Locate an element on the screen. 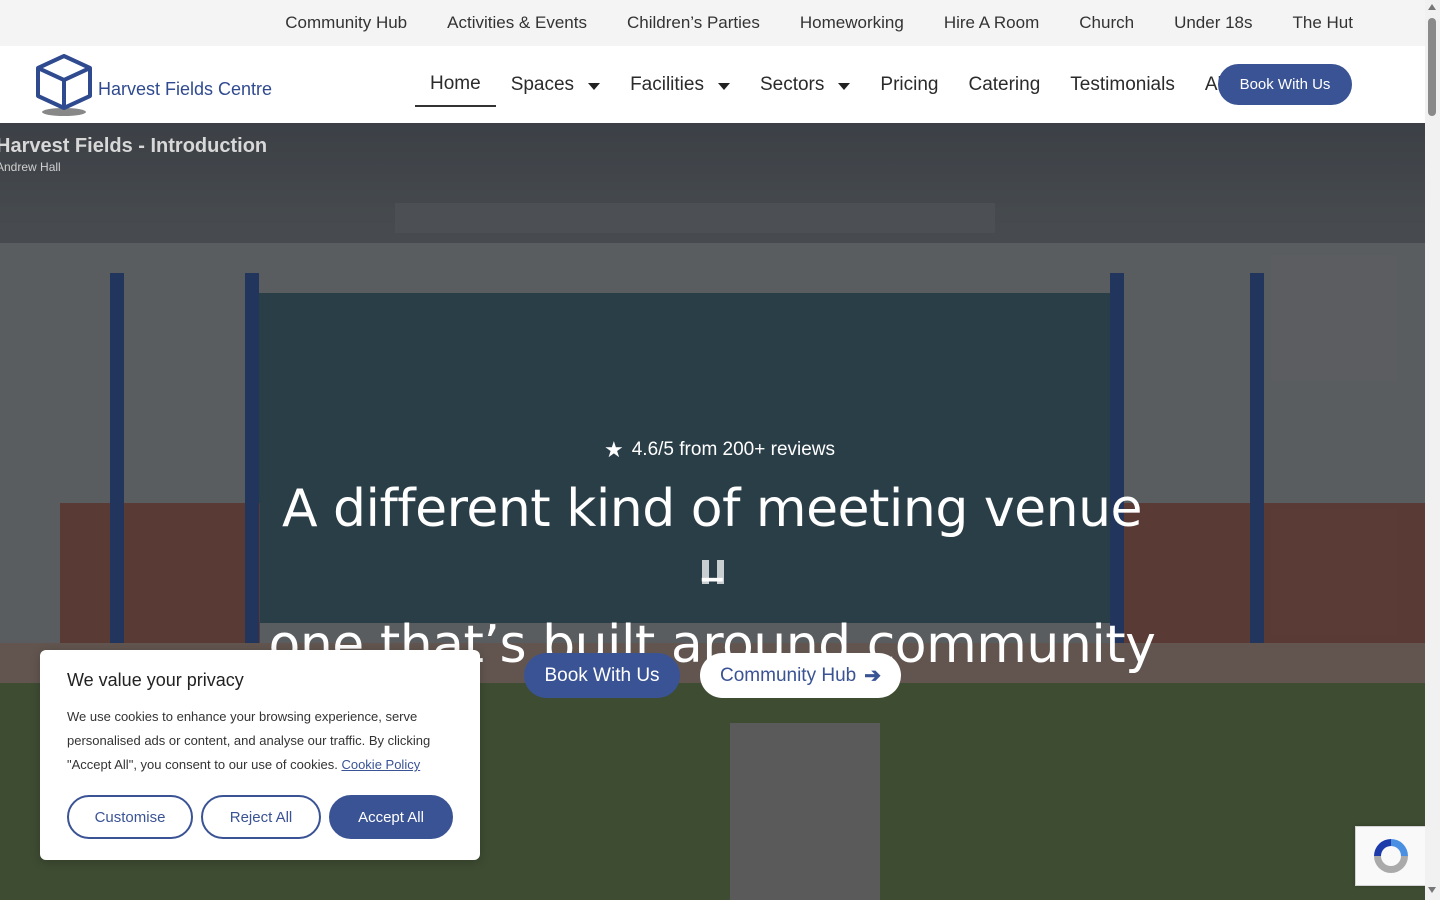  cookie-accept-button: Accept All is located at coordinates (391, 817).